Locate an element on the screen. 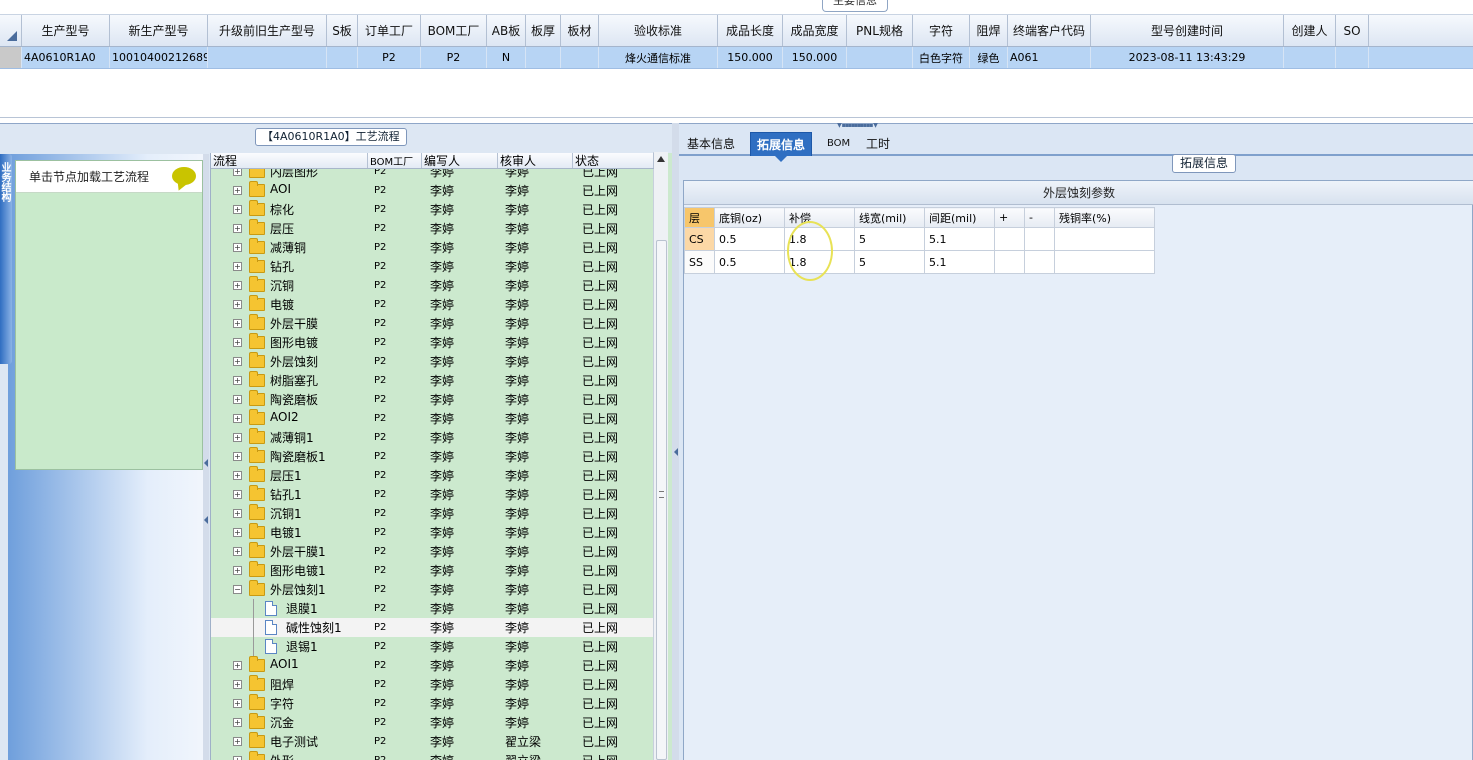 Image resolution: width=1473 pixels, height=760 pixels. column-header-1: 新生产型号 is located at coordinates (159, 30).